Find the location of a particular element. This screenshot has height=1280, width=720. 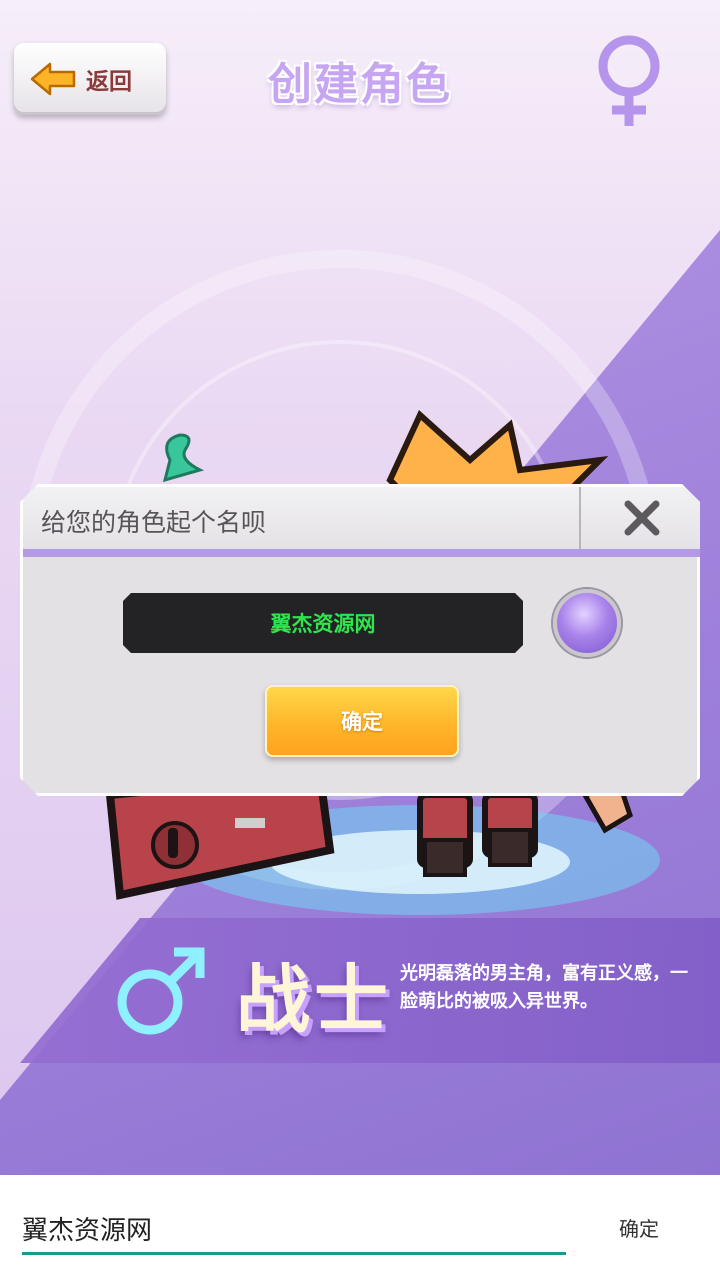

character-name-field: 翼杰资源网 is located at coordinates (323, 623).